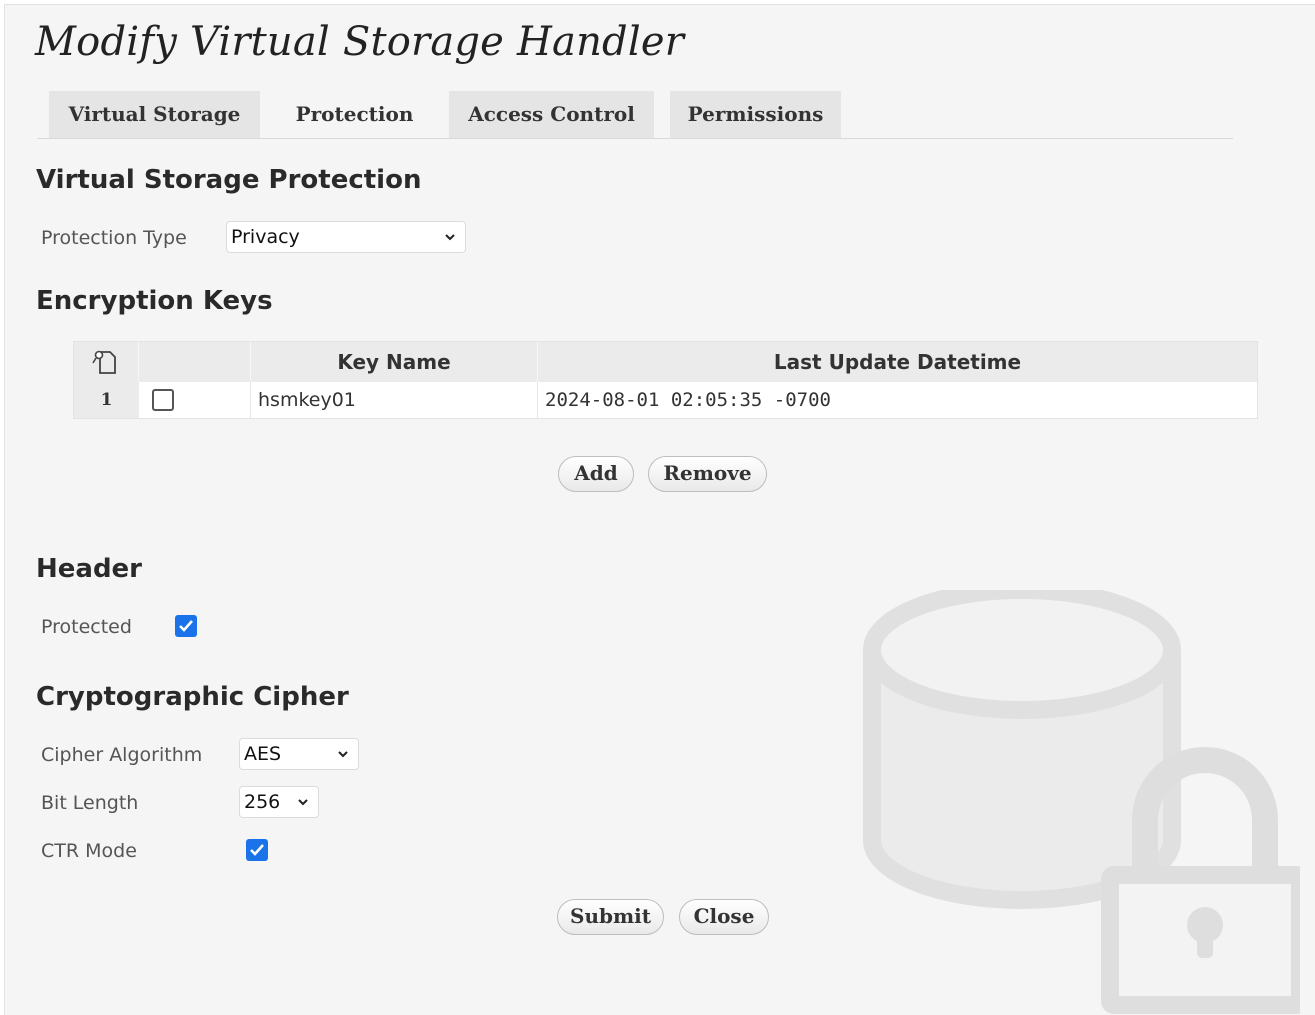 The image size is (1315, 1015). Describe the element at coordinates (346, 237) in the screenshot. I see `protection-type-select: Privacy` at that location.